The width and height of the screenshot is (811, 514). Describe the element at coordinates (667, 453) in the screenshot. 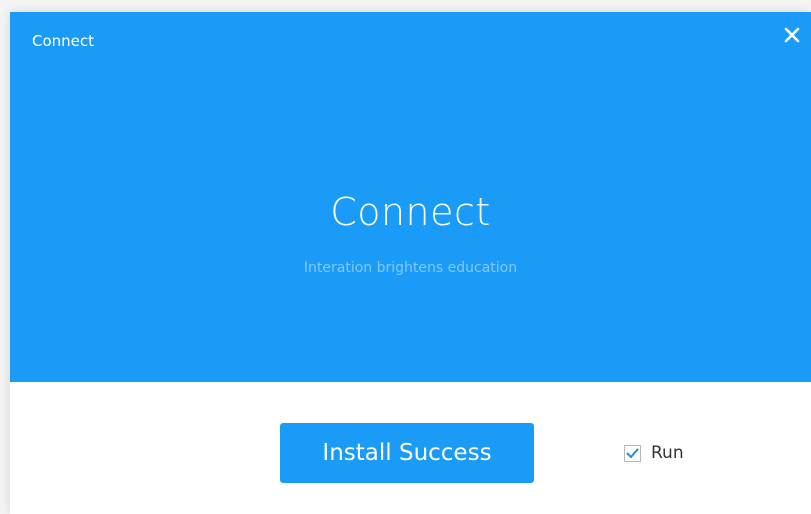

I see `run-checkbox-label: Run` at that location.